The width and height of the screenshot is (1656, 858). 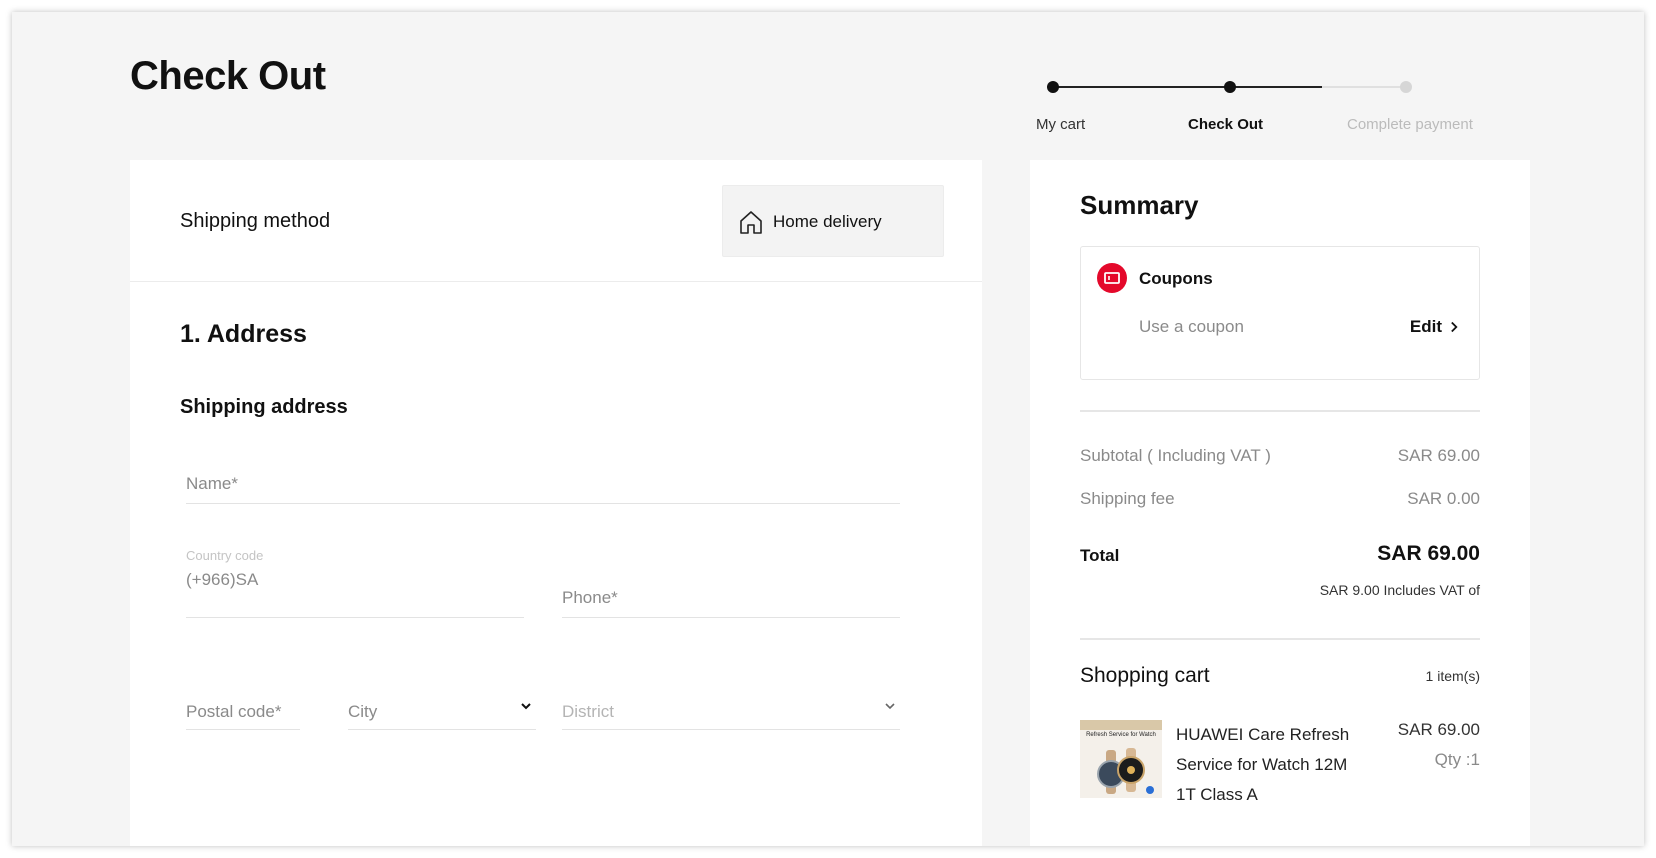 I want to click on coupon-placeholder: Use a coupon, so click(x=1191, y=326).